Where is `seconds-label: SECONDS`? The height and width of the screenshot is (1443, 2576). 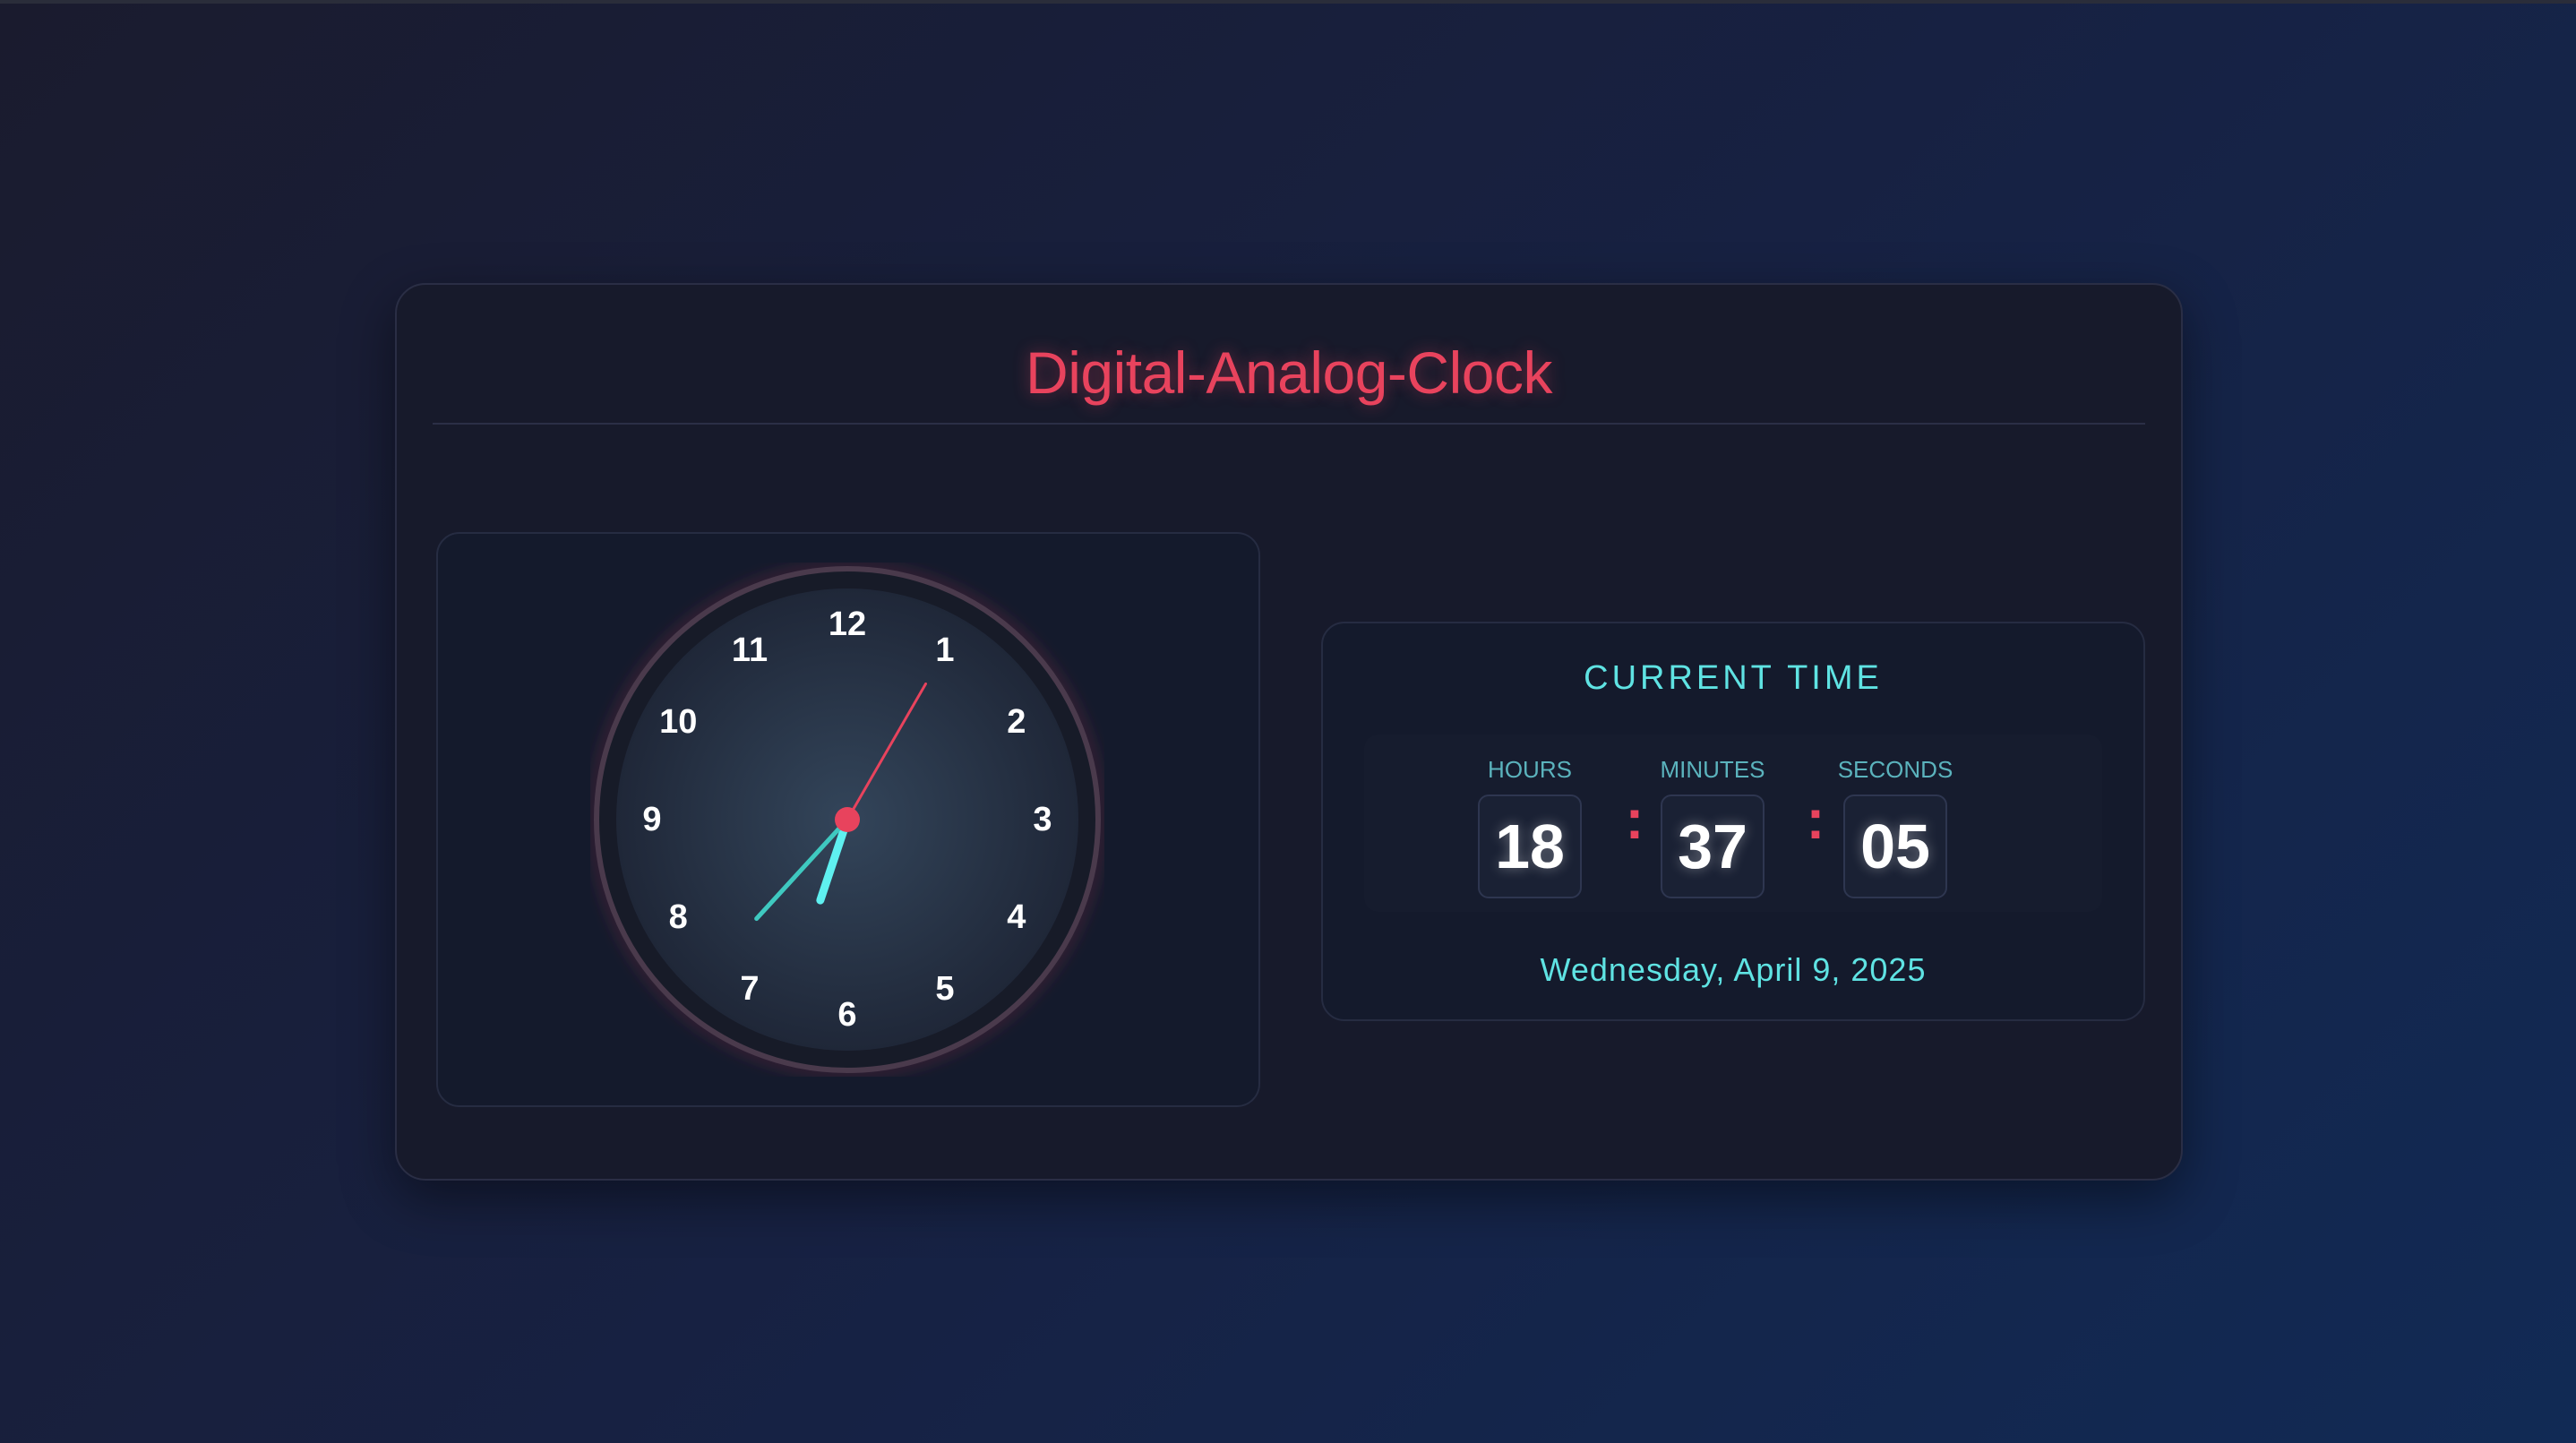 seconds-label: SECONDS is located at coordinates (1895, 769).